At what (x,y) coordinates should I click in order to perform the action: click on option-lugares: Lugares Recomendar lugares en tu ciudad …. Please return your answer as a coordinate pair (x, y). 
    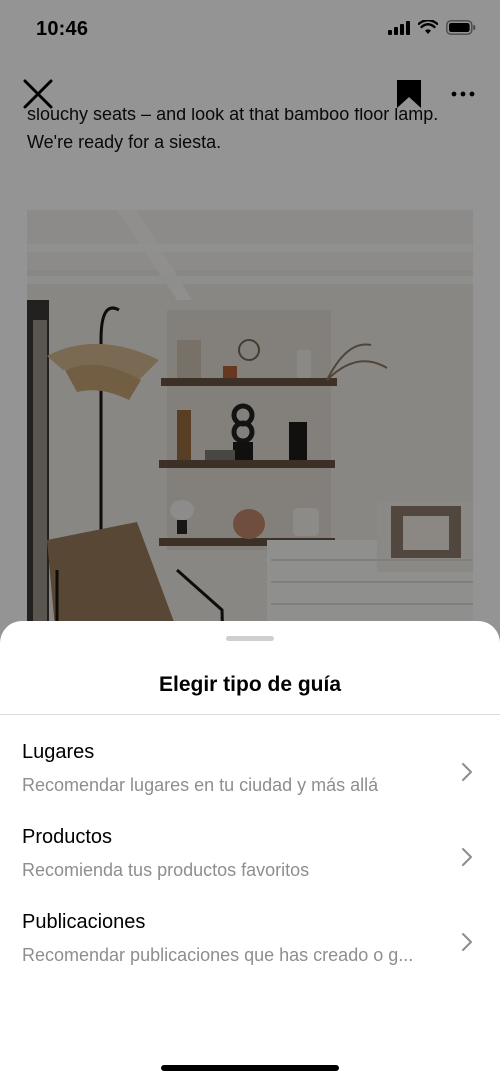
    Looking at the image, I should click on (250, 783).